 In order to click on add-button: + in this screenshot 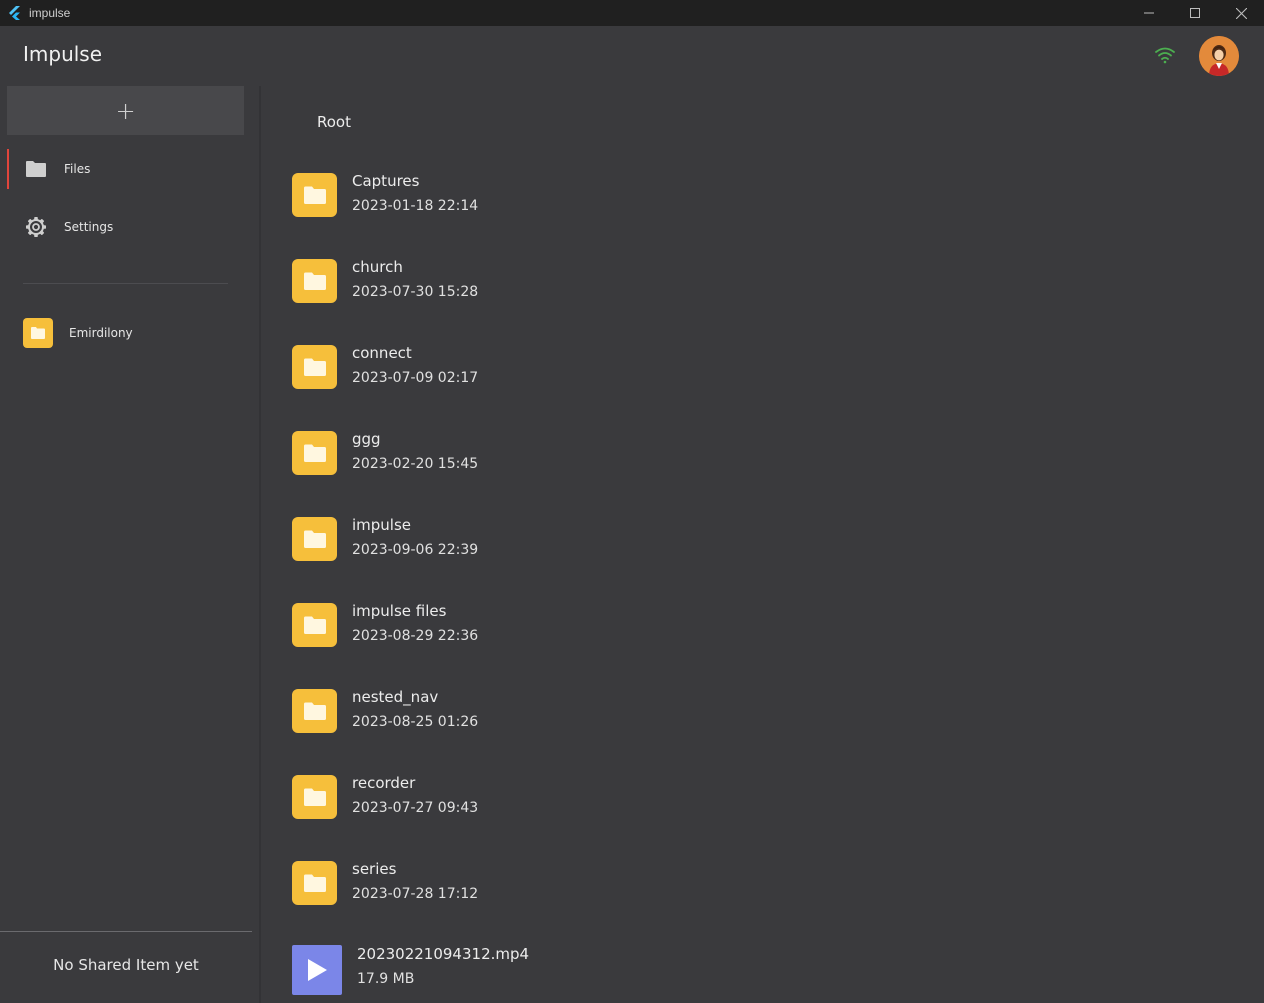, I will do `click(125, 110)`.